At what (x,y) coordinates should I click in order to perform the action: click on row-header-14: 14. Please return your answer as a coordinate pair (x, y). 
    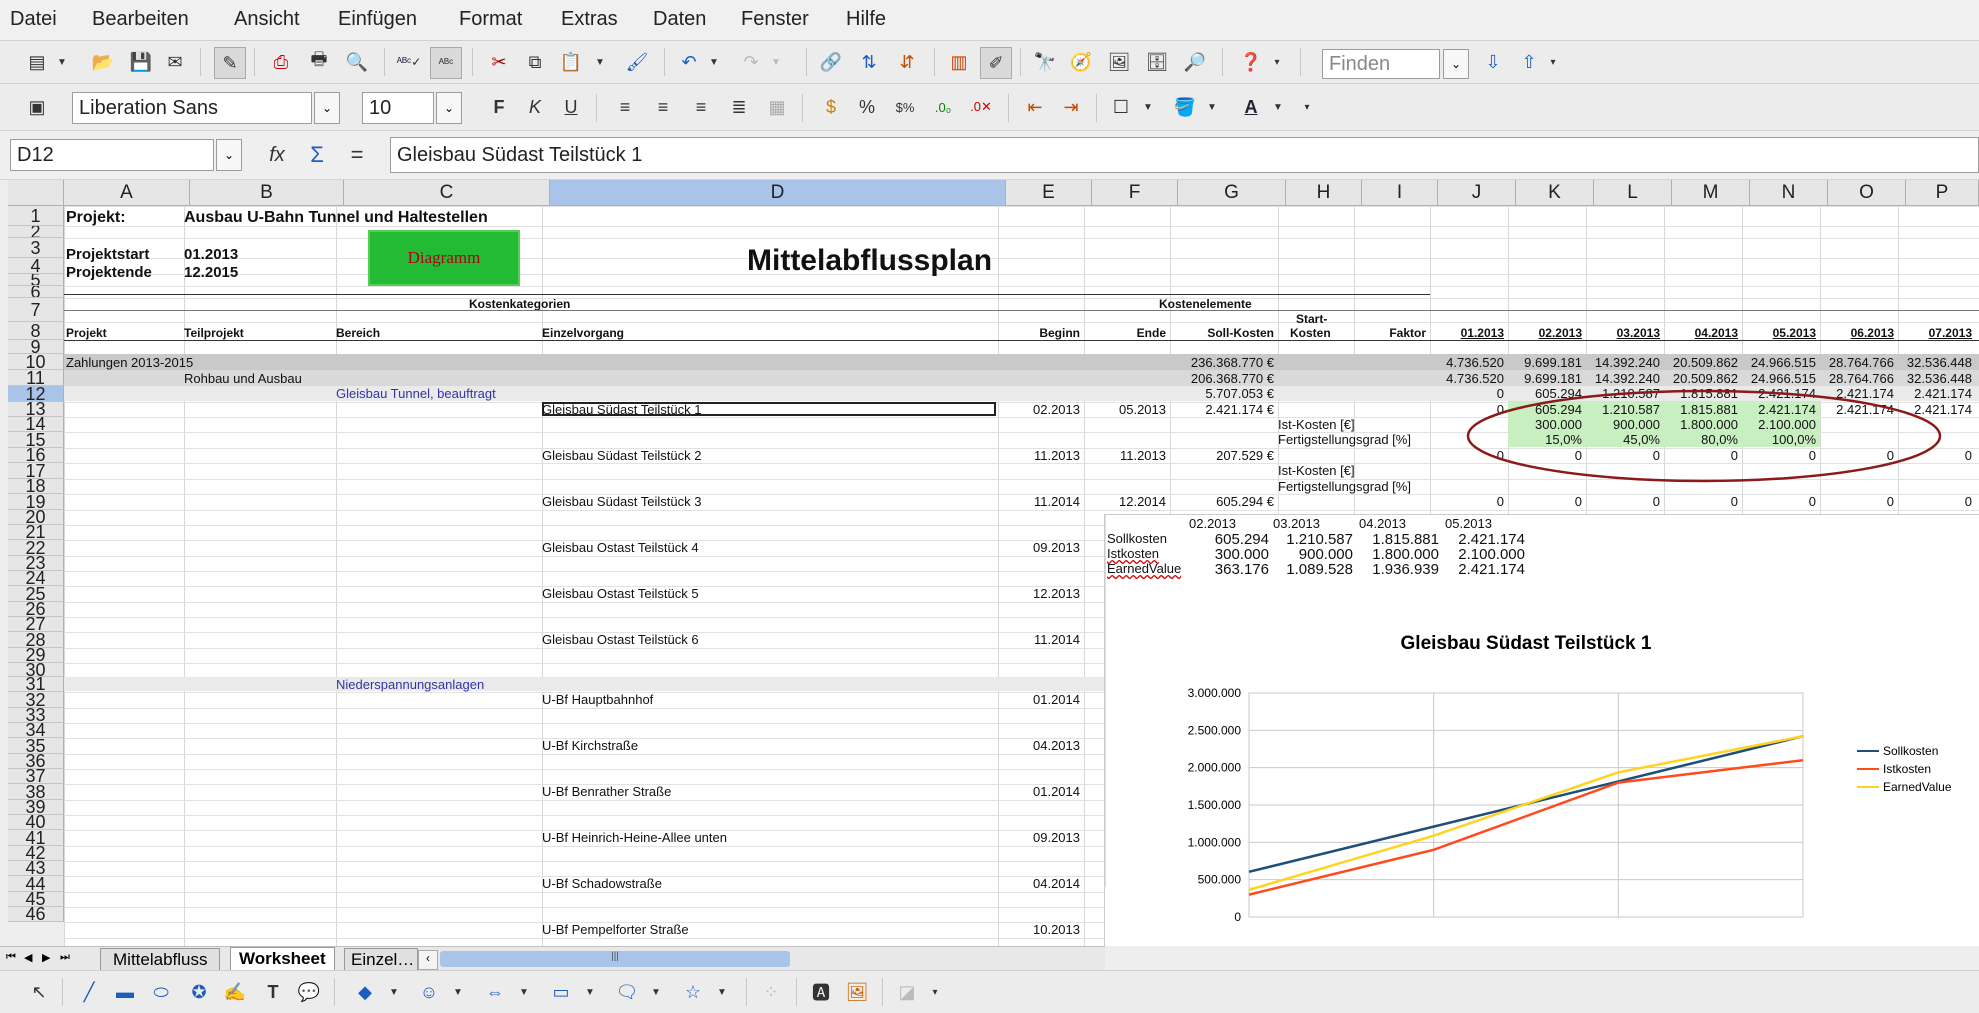
    Looking at the image, I should click on (36, 424).